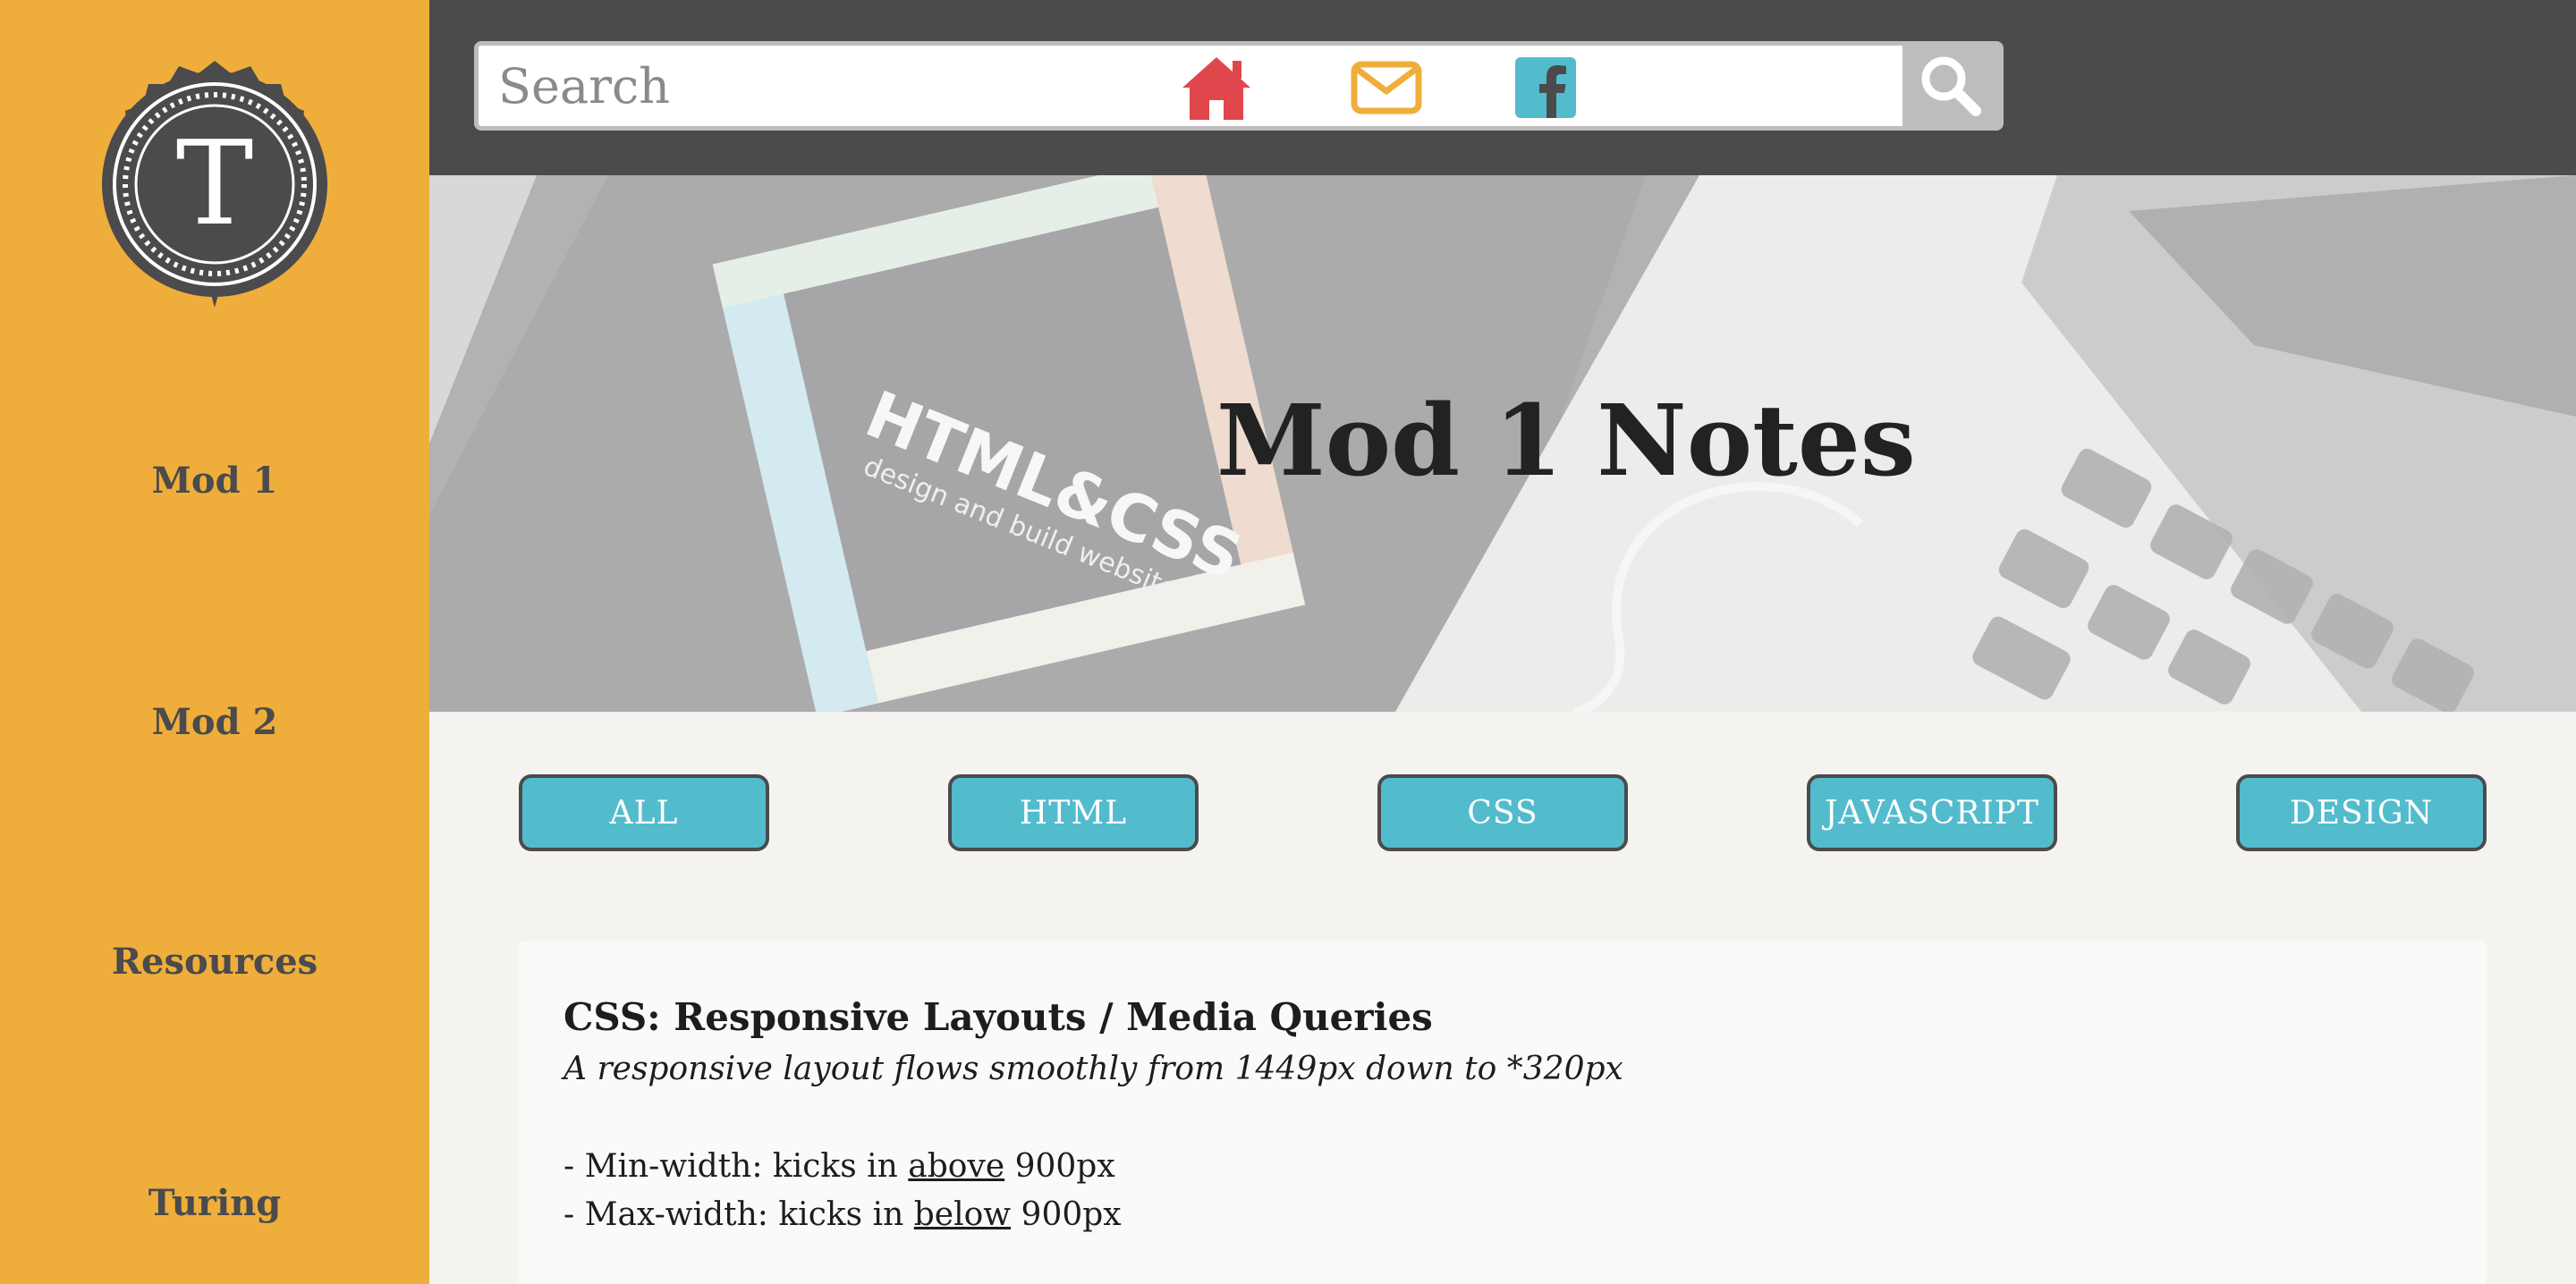  I want to click on note-line-emphasis: above, so click(956, 1167).